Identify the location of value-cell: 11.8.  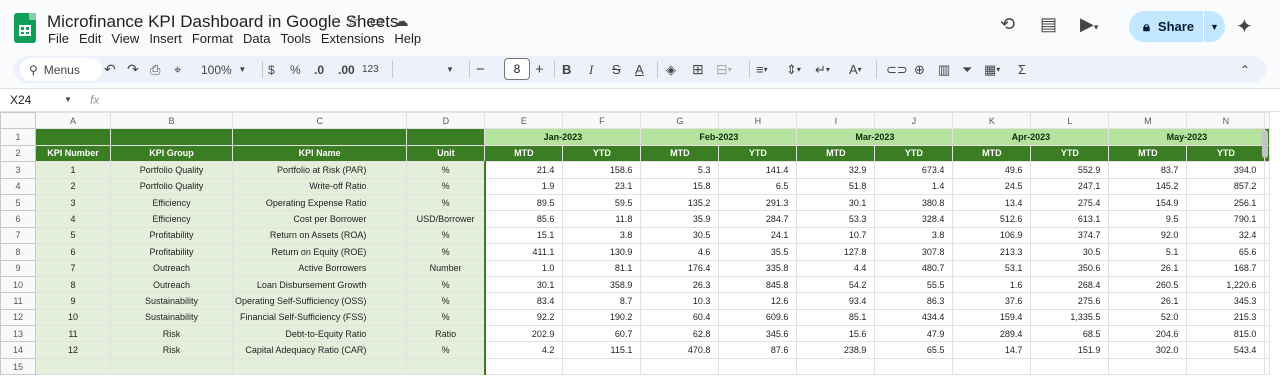
(602, 219).